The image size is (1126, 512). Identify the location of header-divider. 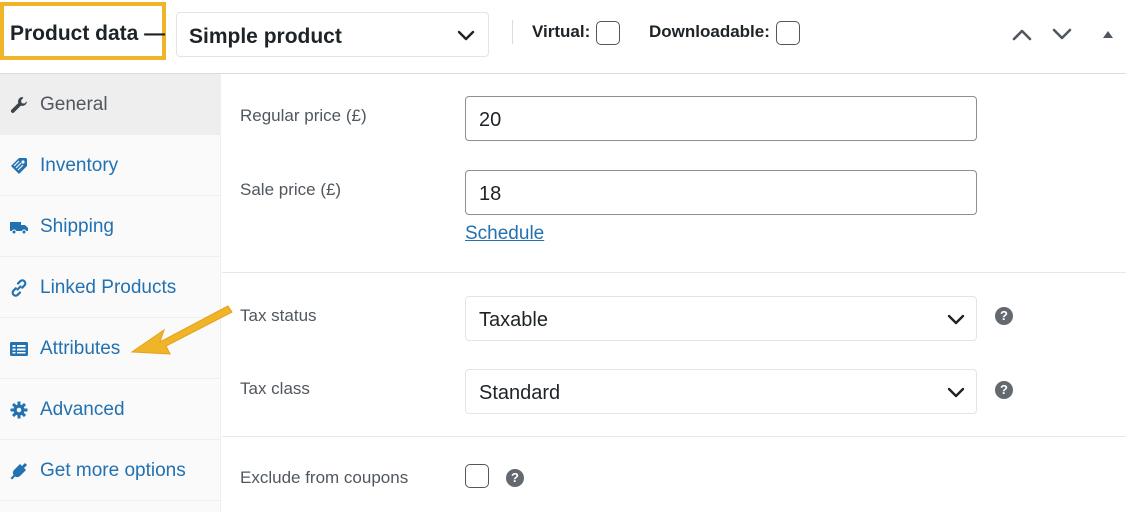
(512, 32).